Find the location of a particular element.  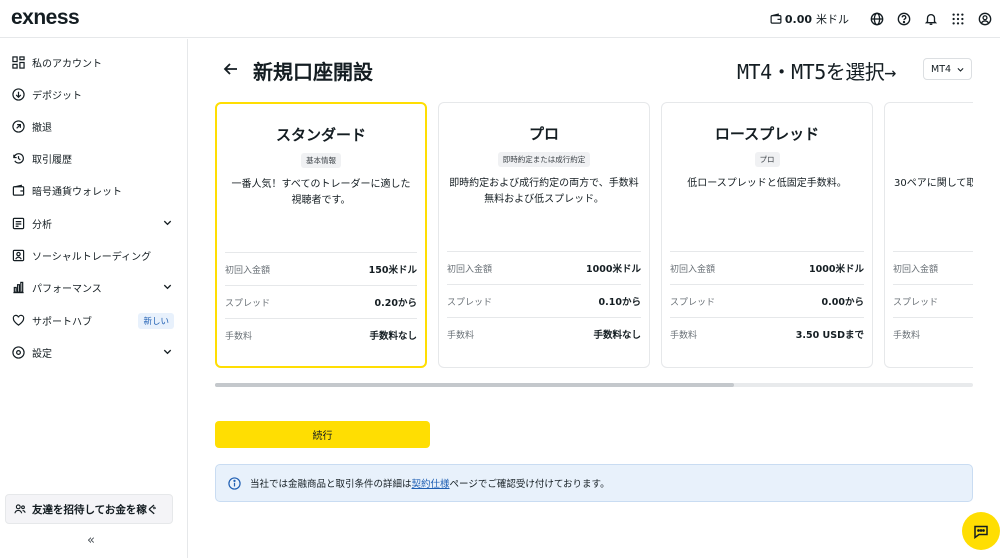

top-bar: exness 0.00 米ドル is located at coordinates (500, 19).